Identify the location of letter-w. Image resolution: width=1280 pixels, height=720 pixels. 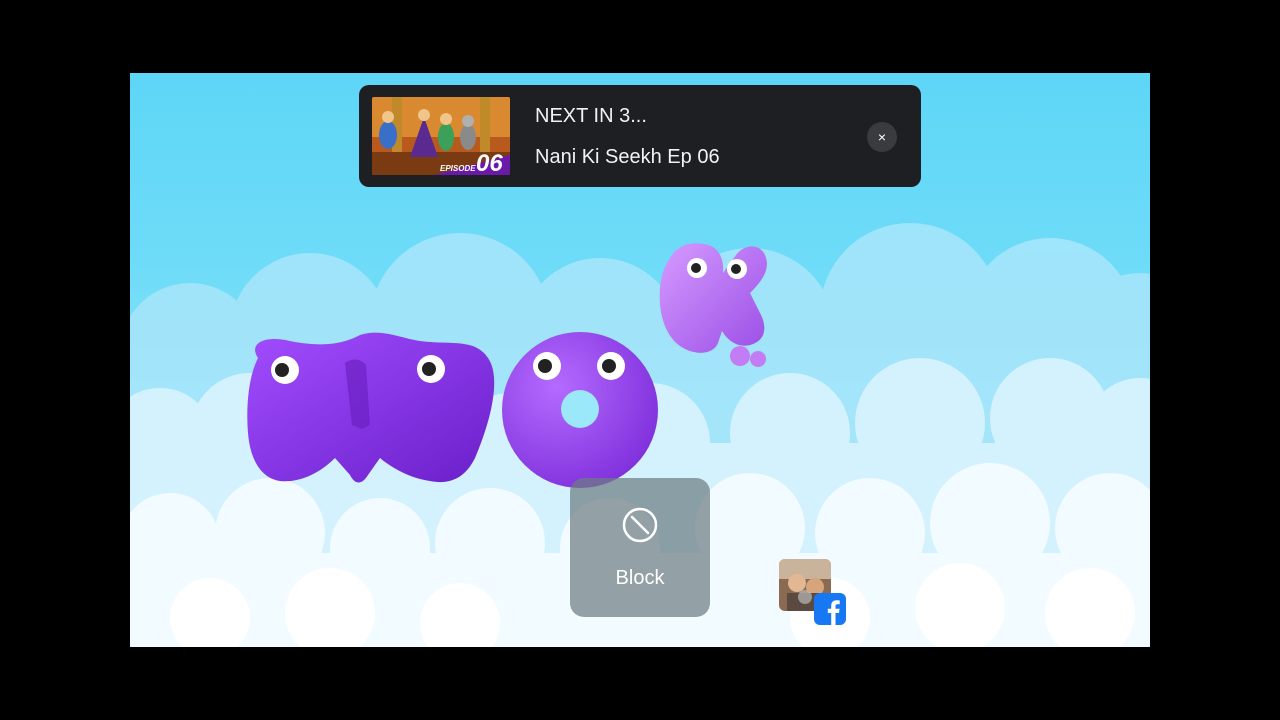
(371, 407).